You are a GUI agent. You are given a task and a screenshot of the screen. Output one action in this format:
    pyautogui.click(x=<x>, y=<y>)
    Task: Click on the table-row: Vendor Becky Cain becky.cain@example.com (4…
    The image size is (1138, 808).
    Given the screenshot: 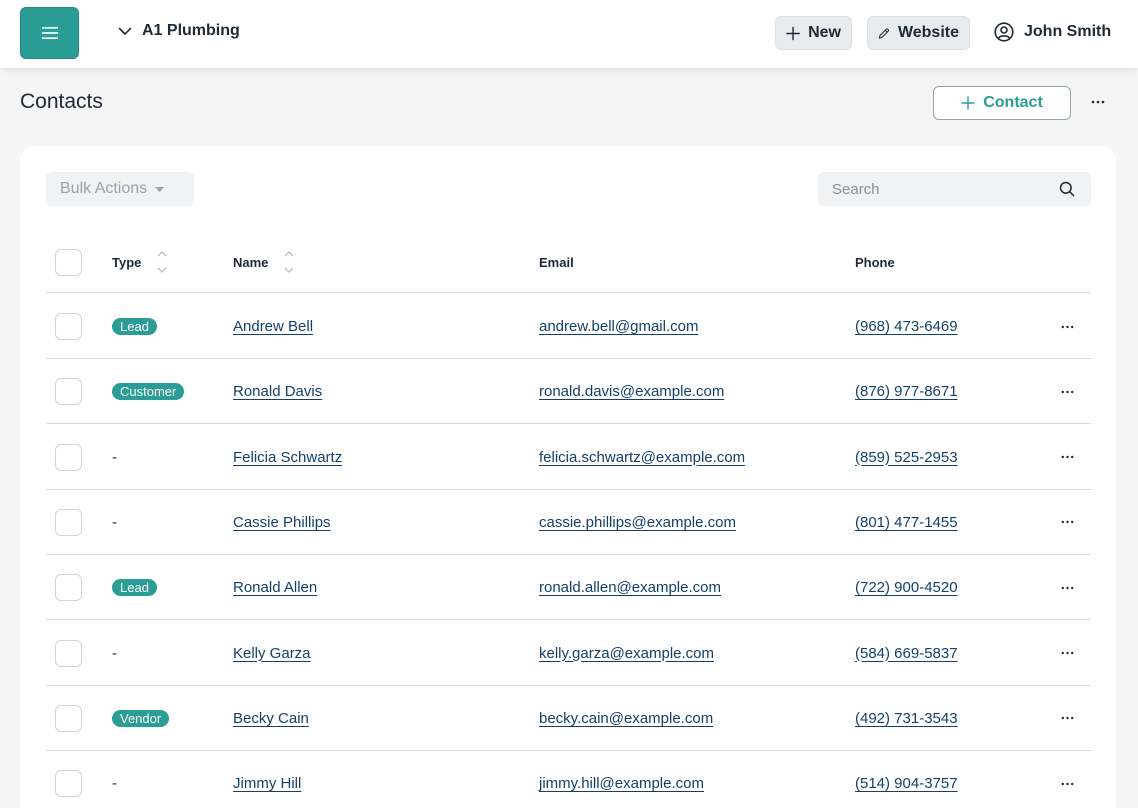 What is the action you would take?
    pyautogui.click(x=568, y=718)
    